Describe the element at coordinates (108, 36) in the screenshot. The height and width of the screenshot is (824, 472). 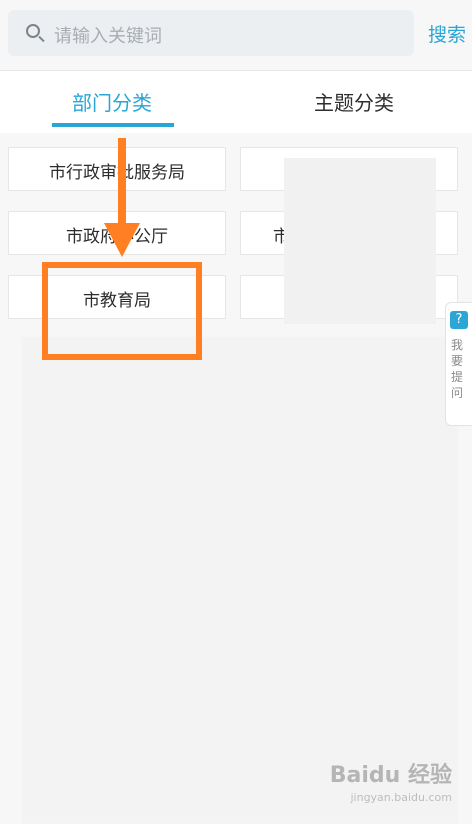
I see `search-placeholder: 请输入关键词` at that location.